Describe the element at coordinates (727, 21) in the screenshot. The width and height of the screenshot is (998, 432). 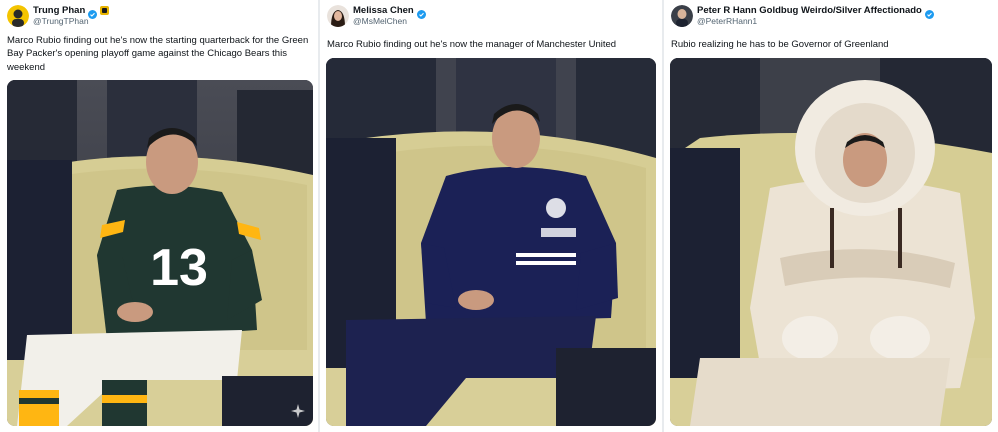
I see `author-handle: @PeterRHann1` at that location.